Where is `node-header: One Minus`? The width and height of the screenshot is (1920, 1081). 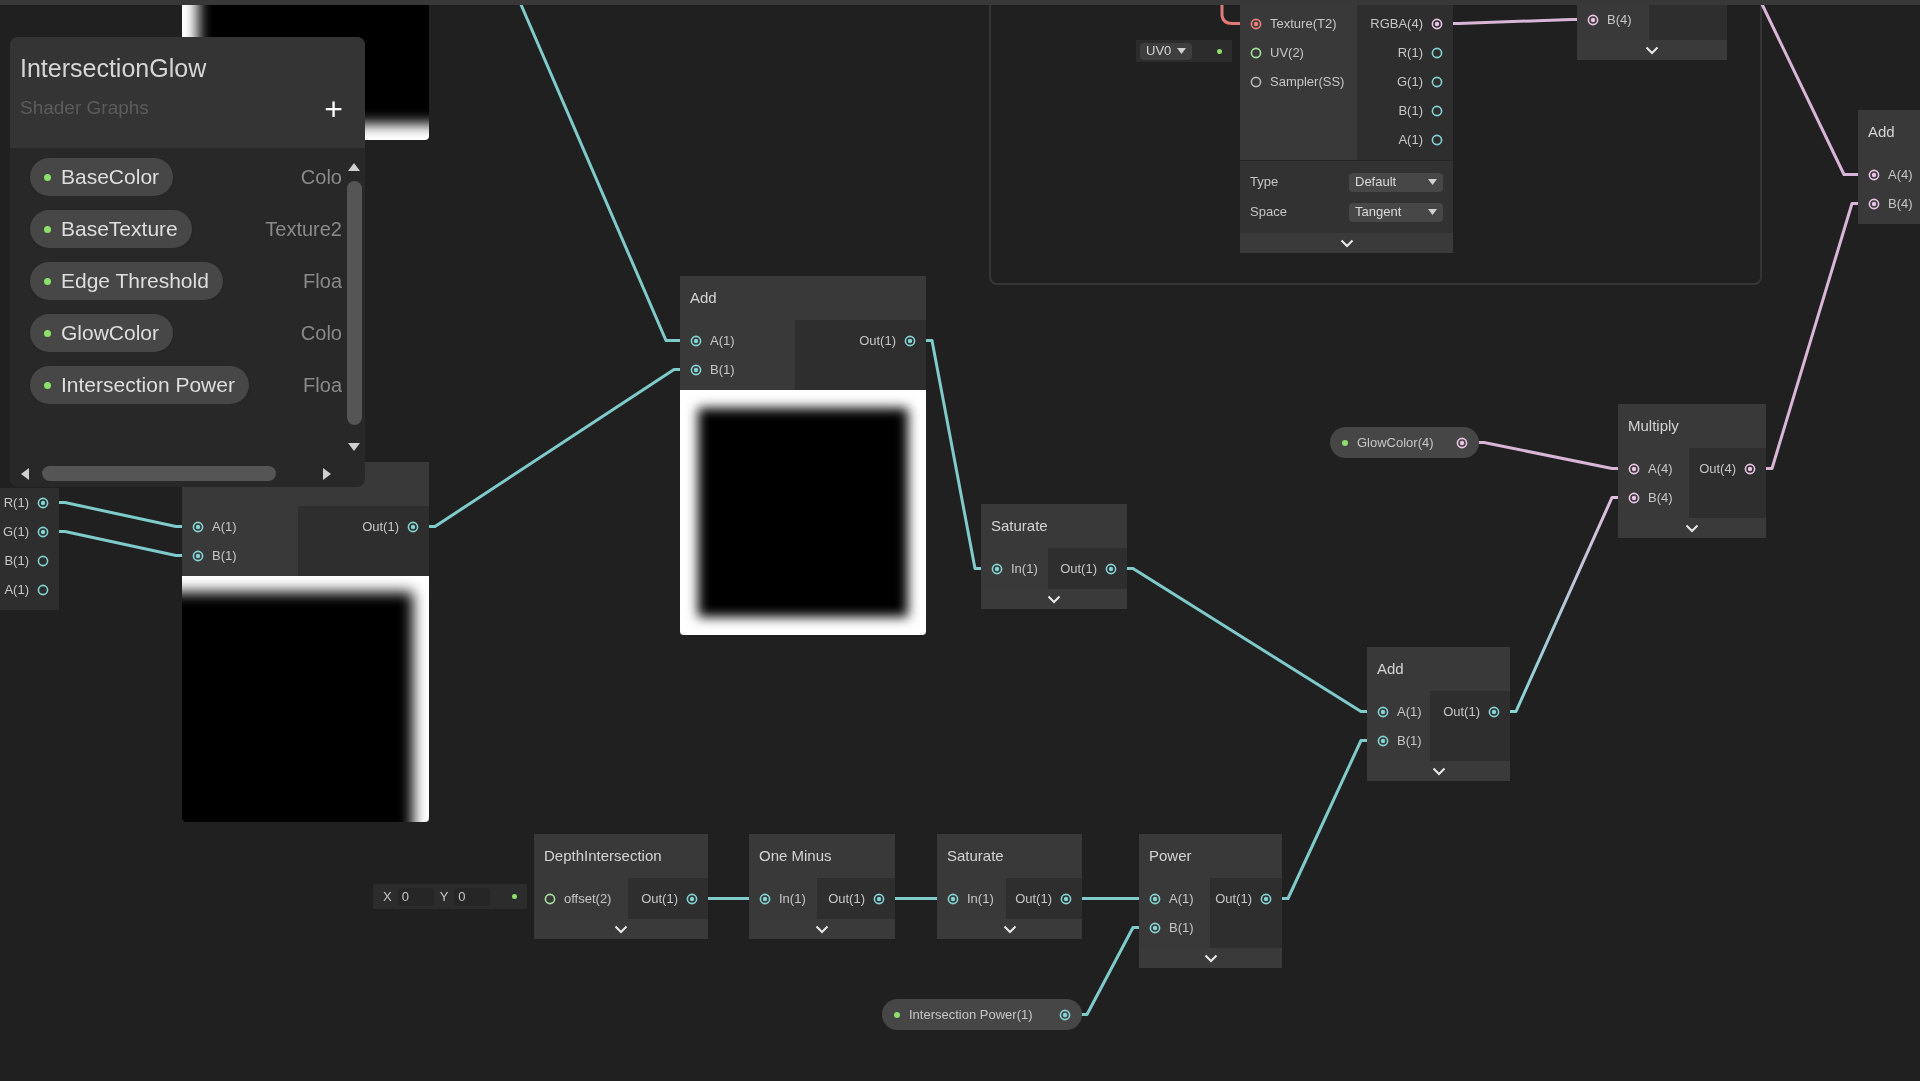 node-header: One Minus is located at coordinates (822, 856).